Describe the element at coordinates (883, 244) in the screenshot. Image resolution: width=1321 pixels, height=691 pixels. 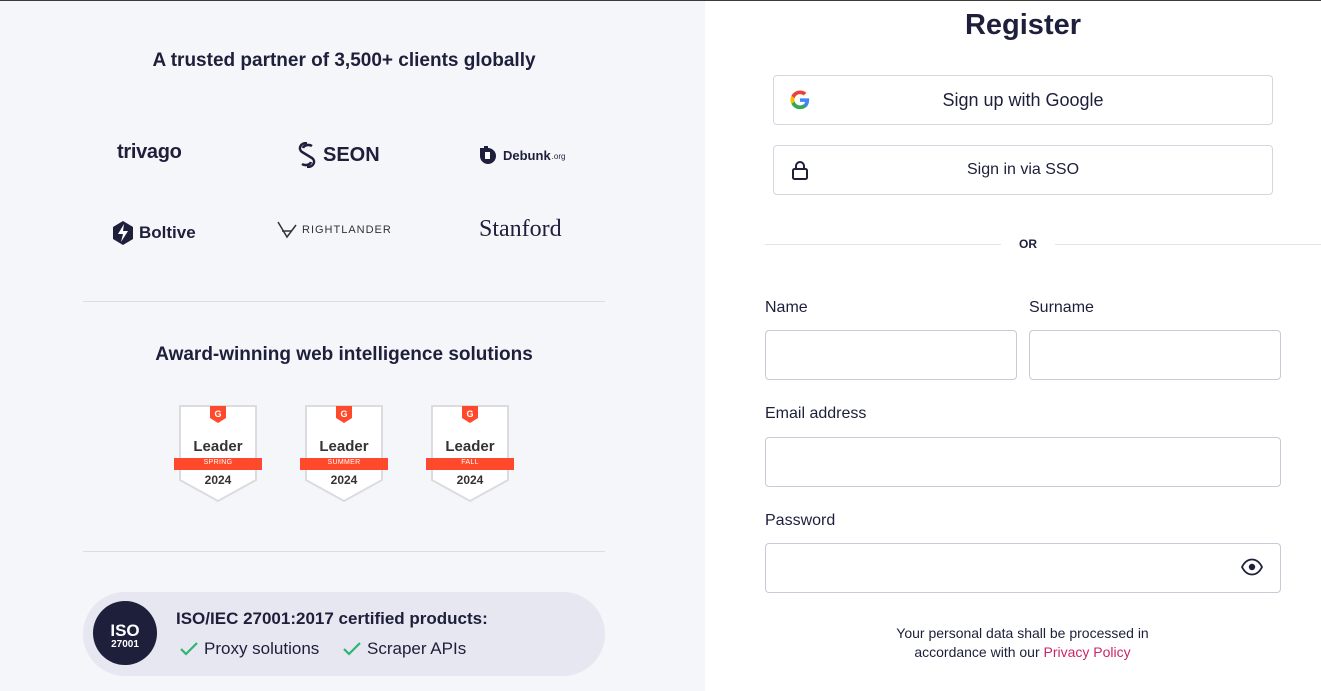
I see `or-line-left` at that location.